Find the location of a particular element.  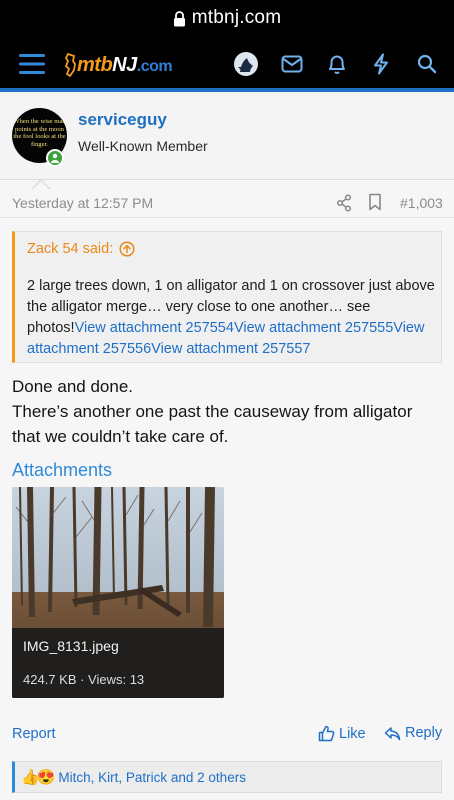

reply-button: Reply is located at coordinates (413, 733).